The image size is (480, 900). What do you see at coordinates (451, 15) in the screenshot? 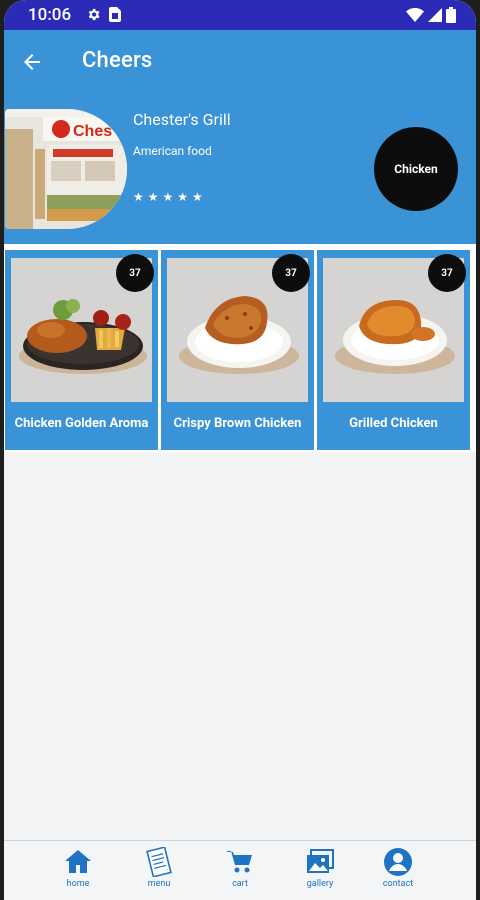
I see `battery-icon` at bounding box center [451, 15].